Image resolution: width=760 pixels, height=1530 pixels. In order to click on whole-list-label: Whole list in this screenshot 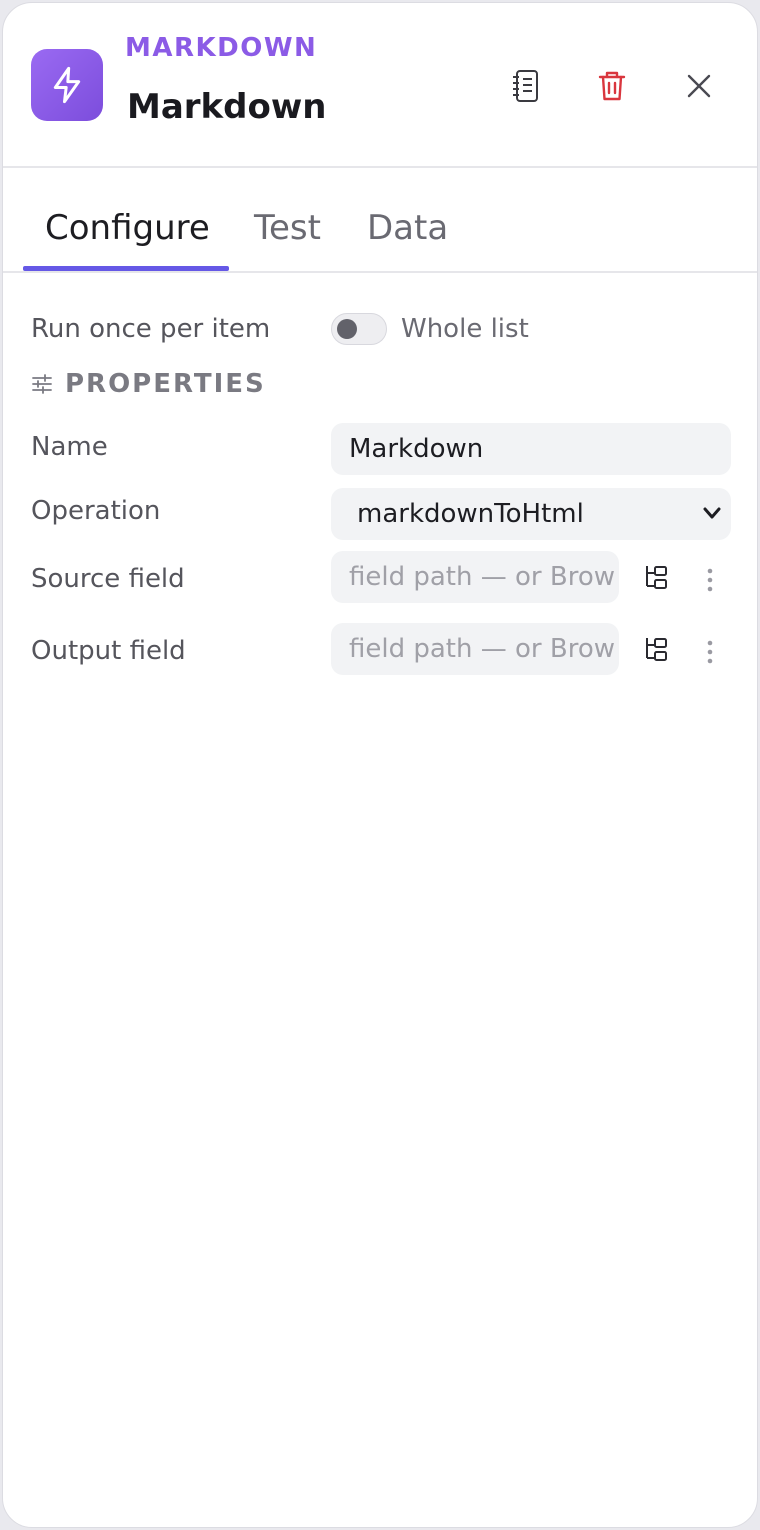, I will do `click(465, 329)`.